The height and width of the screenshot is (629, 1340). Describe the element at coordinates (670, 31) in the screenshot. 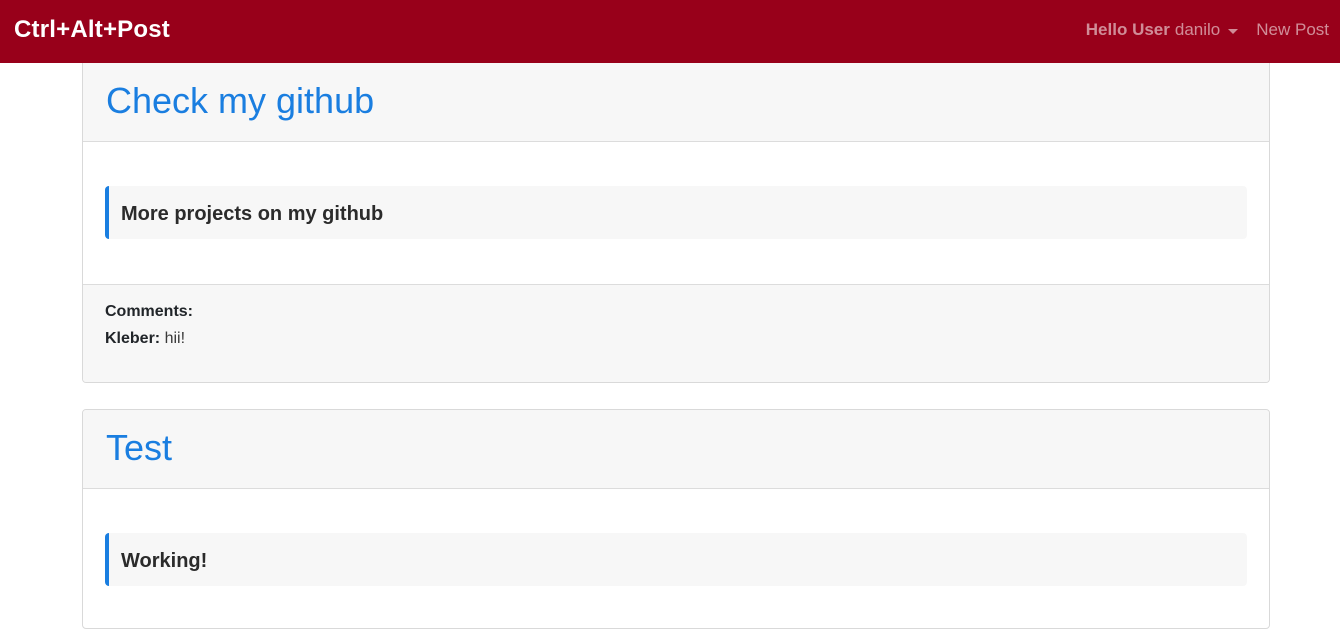

I see `top-navbar: Ctrl+Alt+Post Hello User danilo New Post` at that location.